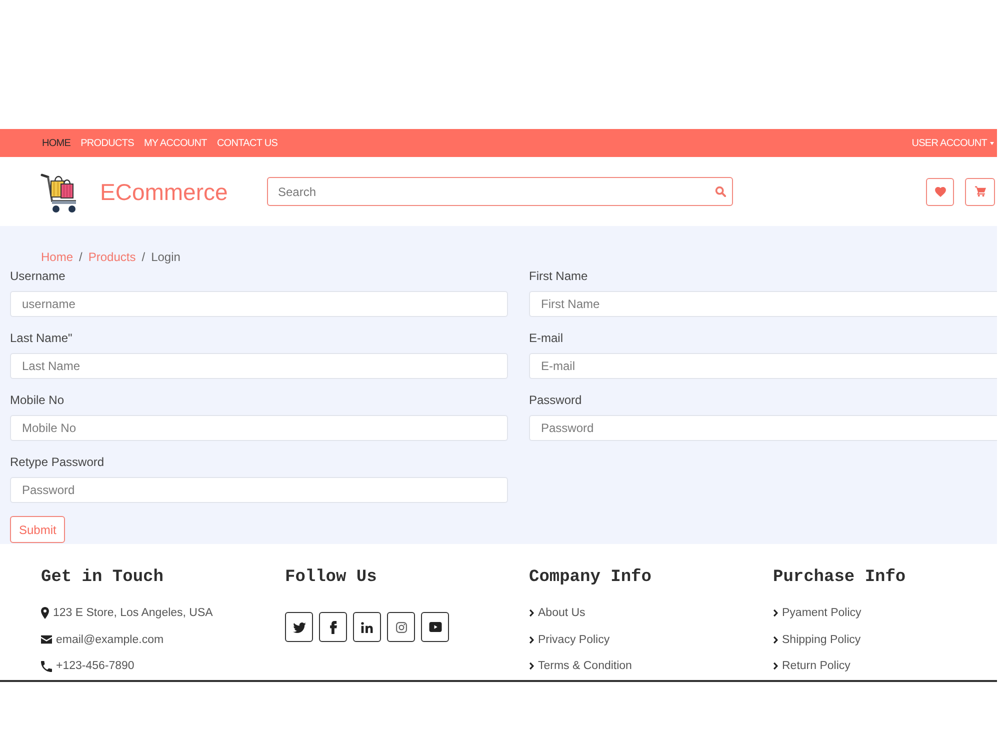 The image size is (1000, 750). Describe the element at coordinates (95, 666) in the screenshot. I see `phone-text: +123-456-7890` at that location.